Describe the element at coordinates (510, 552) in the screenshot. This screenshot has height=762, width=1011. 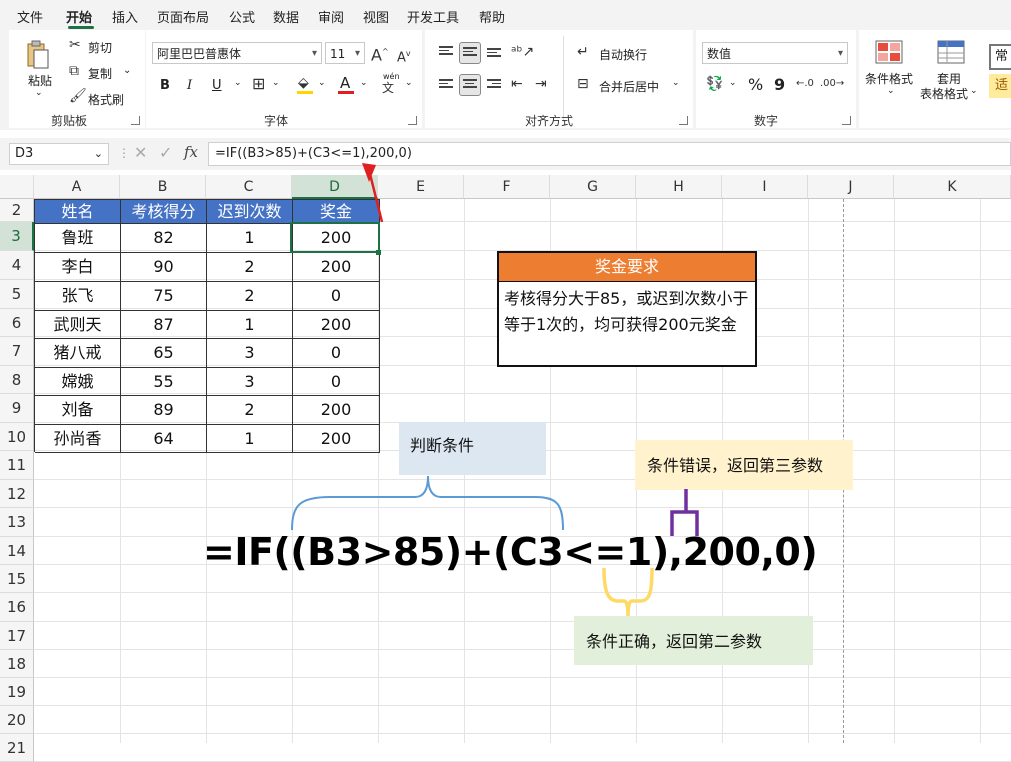
I see `big-formula-text: =IF((B3>85)+(C3<=1),200,0)` at that location.